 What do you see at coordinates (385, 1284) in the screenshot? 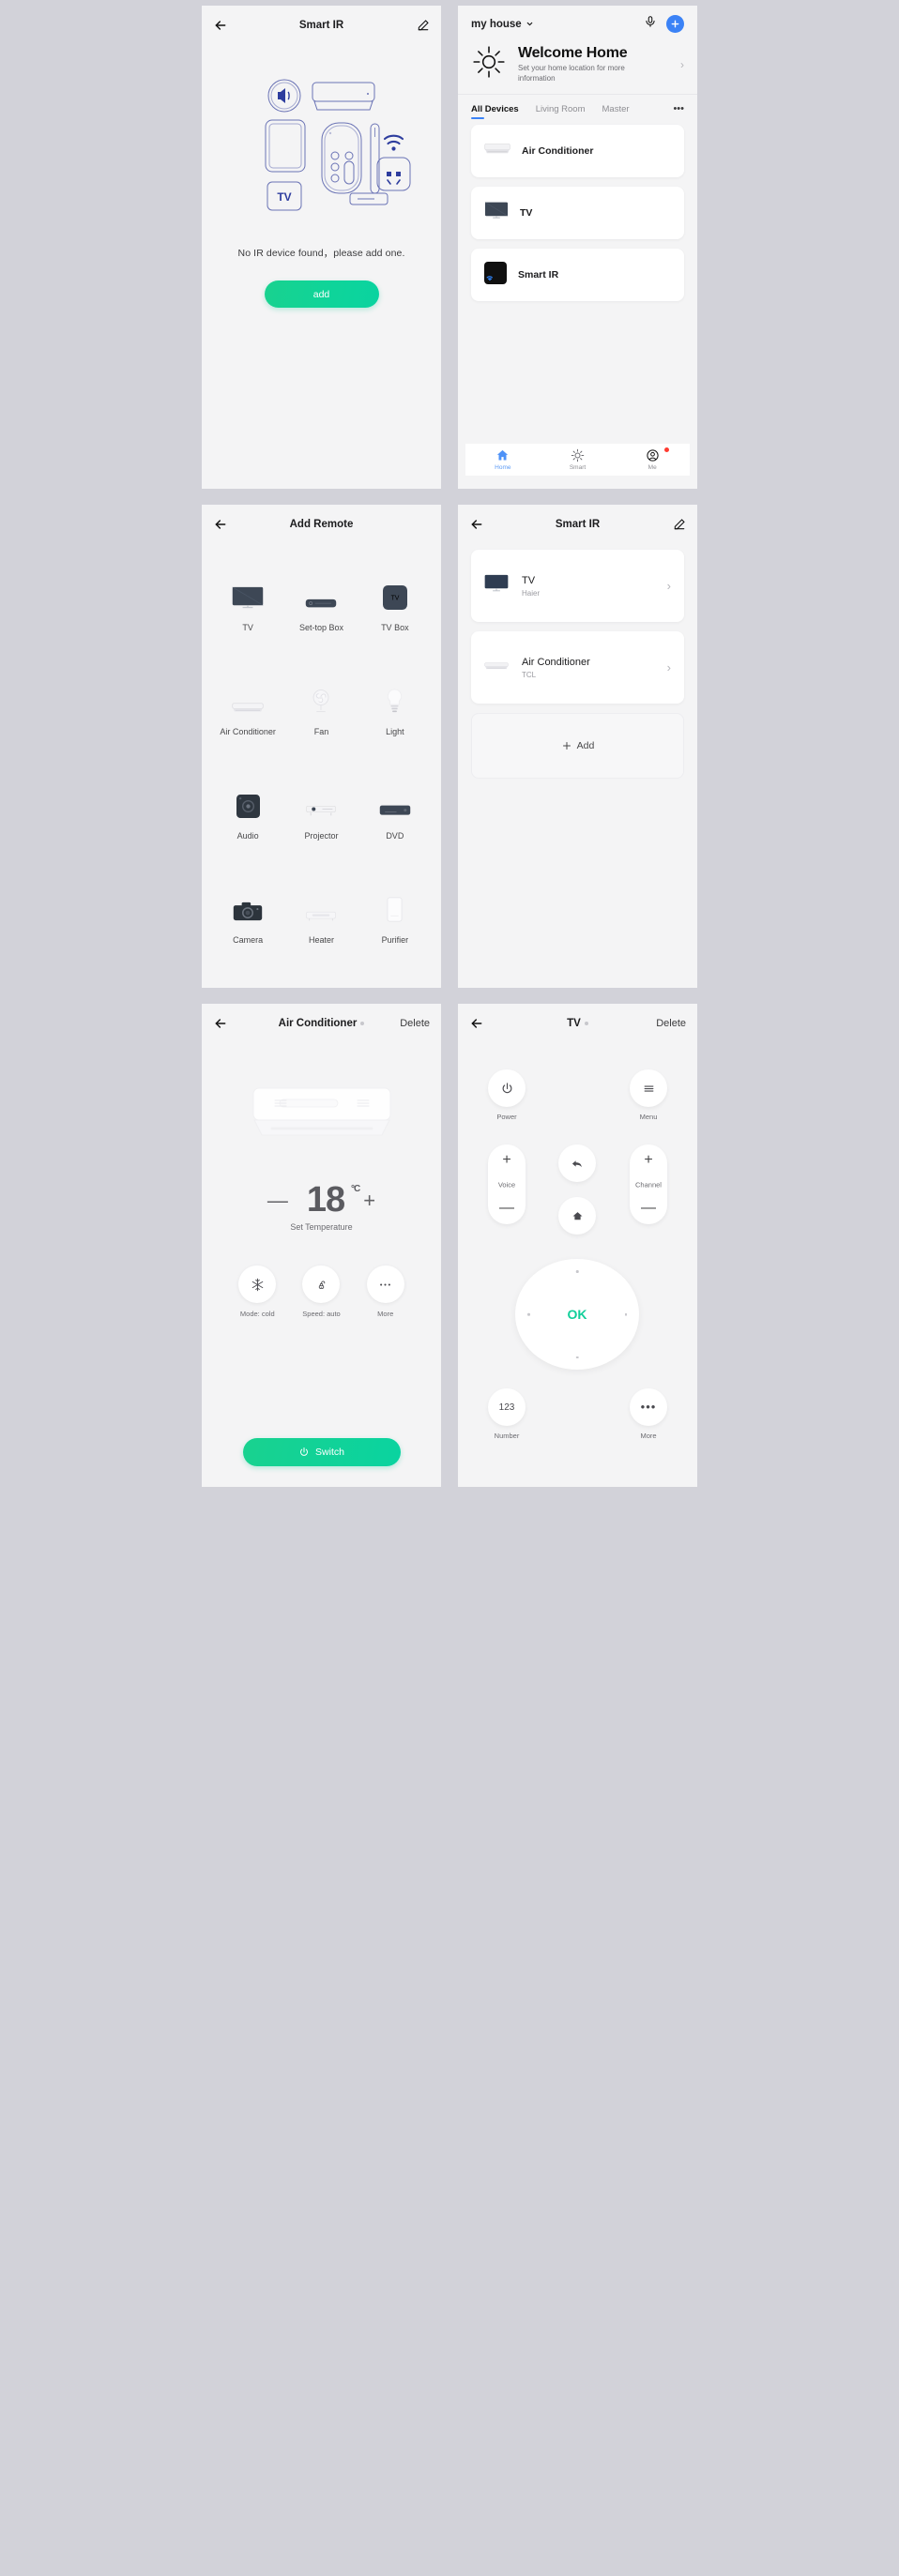
I see `more-dots-icon` at bounding box center [385, 1284].